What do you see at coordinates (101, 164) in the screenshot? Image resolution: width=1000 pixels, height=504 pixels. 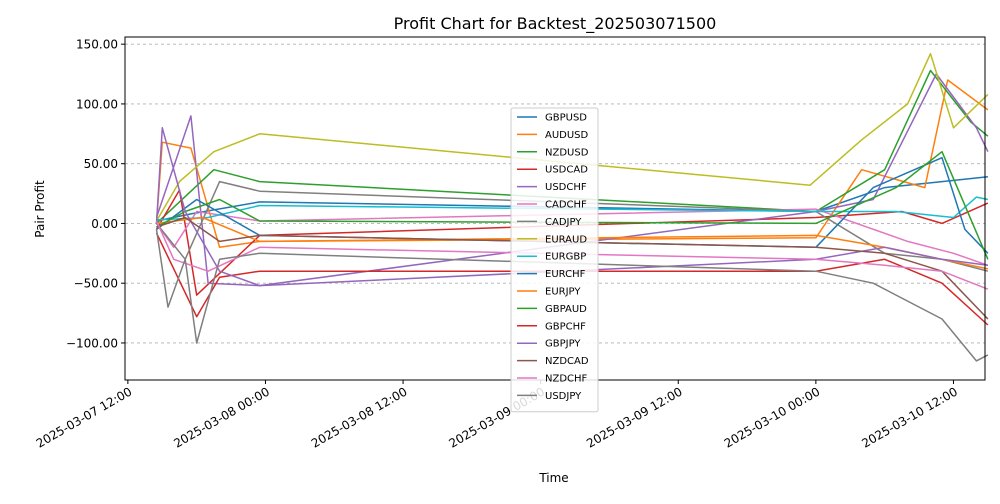 I see `y-tick-label: 50.00` at bounding box center [101, 164].